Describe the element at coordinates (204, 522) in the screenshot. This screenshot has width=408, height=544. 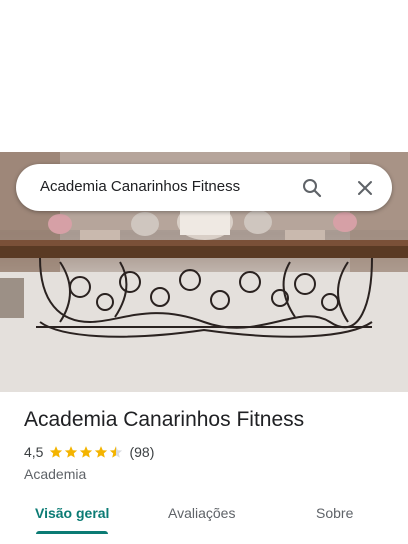
I see `place-tabs: Visão geral Avaliações Sobre` at that location.